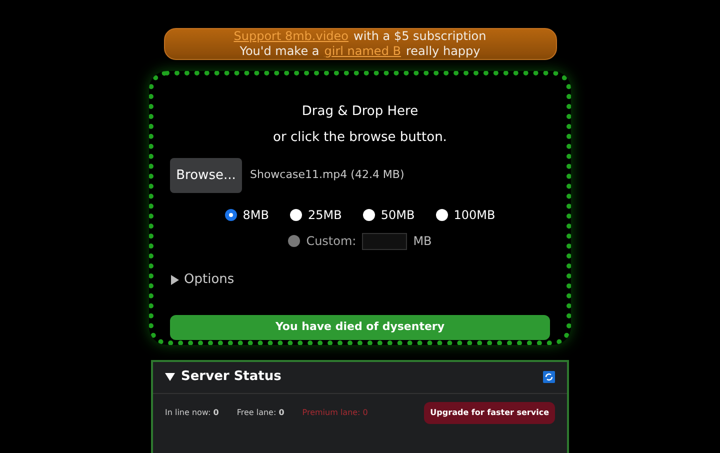  I want to click on custom-label: Custom:, so click(331, 241).